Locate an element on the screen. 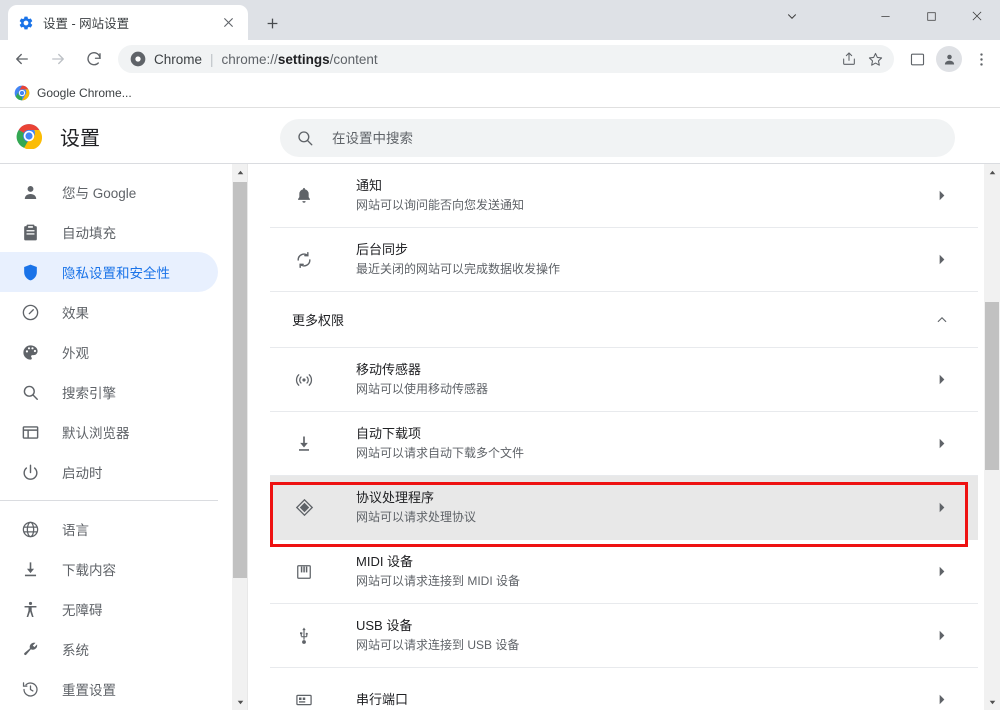 Image resolution: width=1000 pixels, height=710 pixels. sidebar-item-reset-settings: 重置设置 is located at coordinates (109, 689).